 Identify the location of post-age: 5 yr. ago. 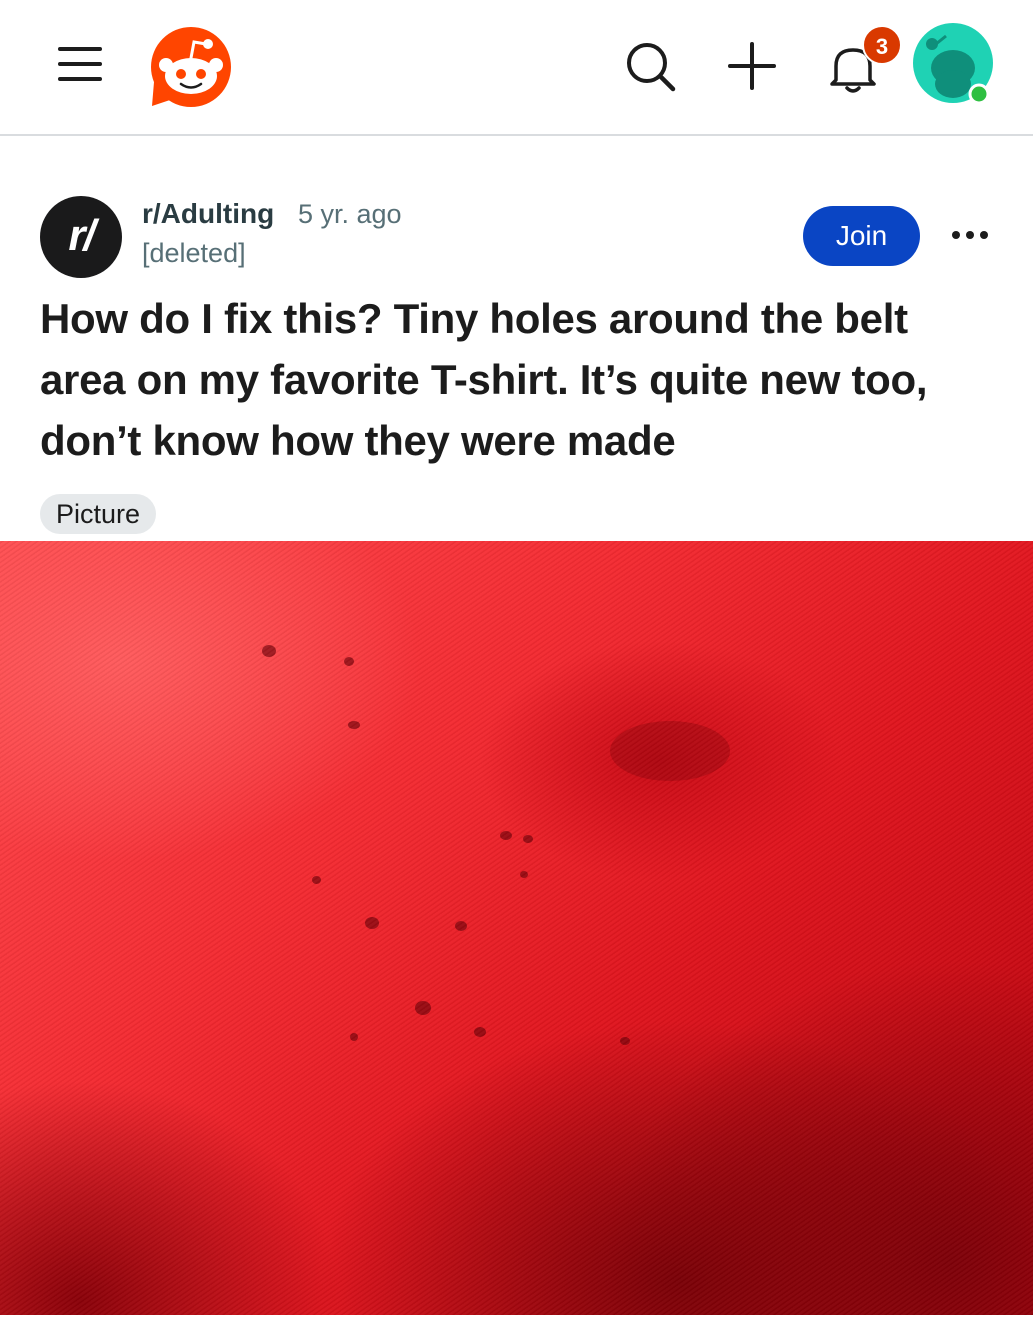
(350, 214).